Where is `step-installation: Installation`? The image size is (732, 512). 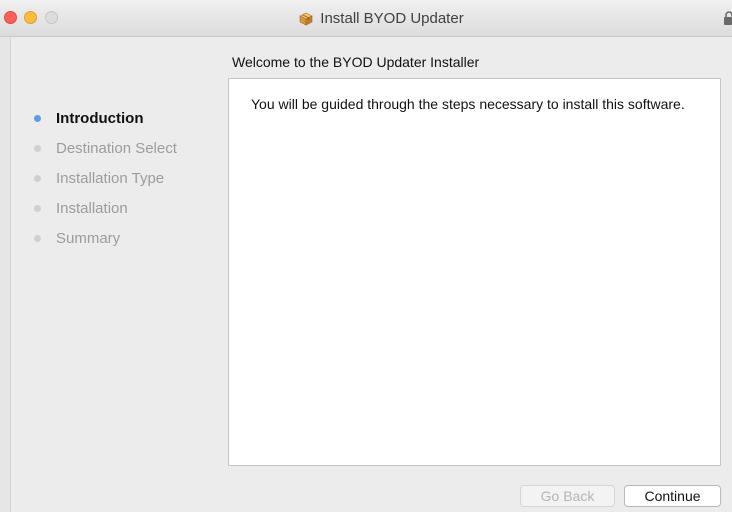
step-installation: Installation is located at coordinates (105, 208).